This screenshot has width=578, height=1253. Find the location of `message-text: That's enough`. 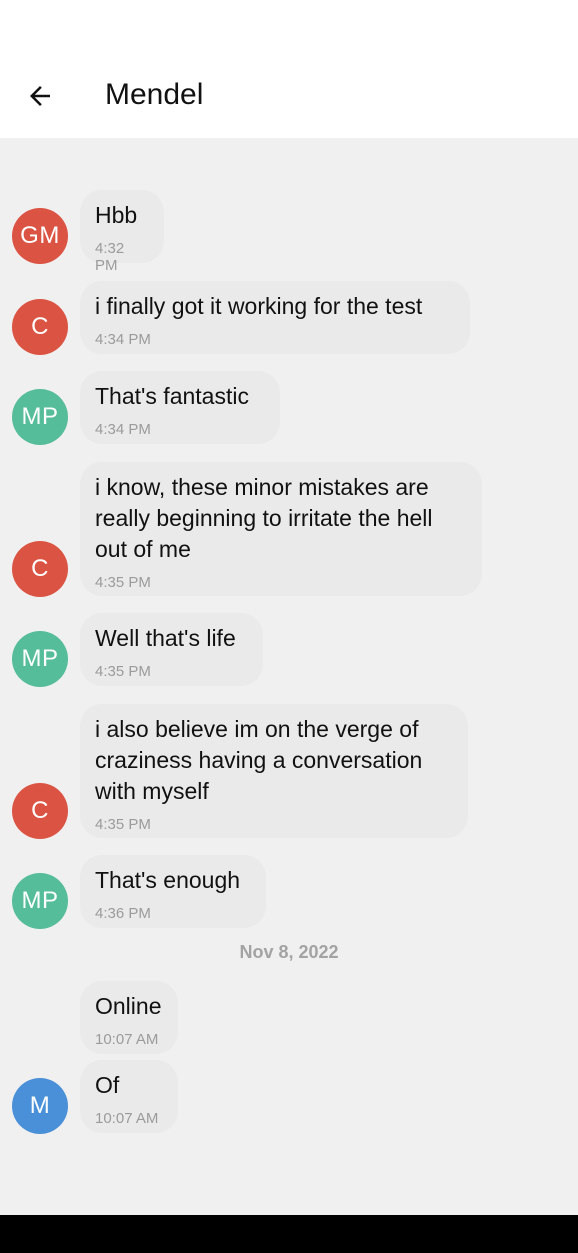

message-text: That's enough is located at coordinates (168, 880).